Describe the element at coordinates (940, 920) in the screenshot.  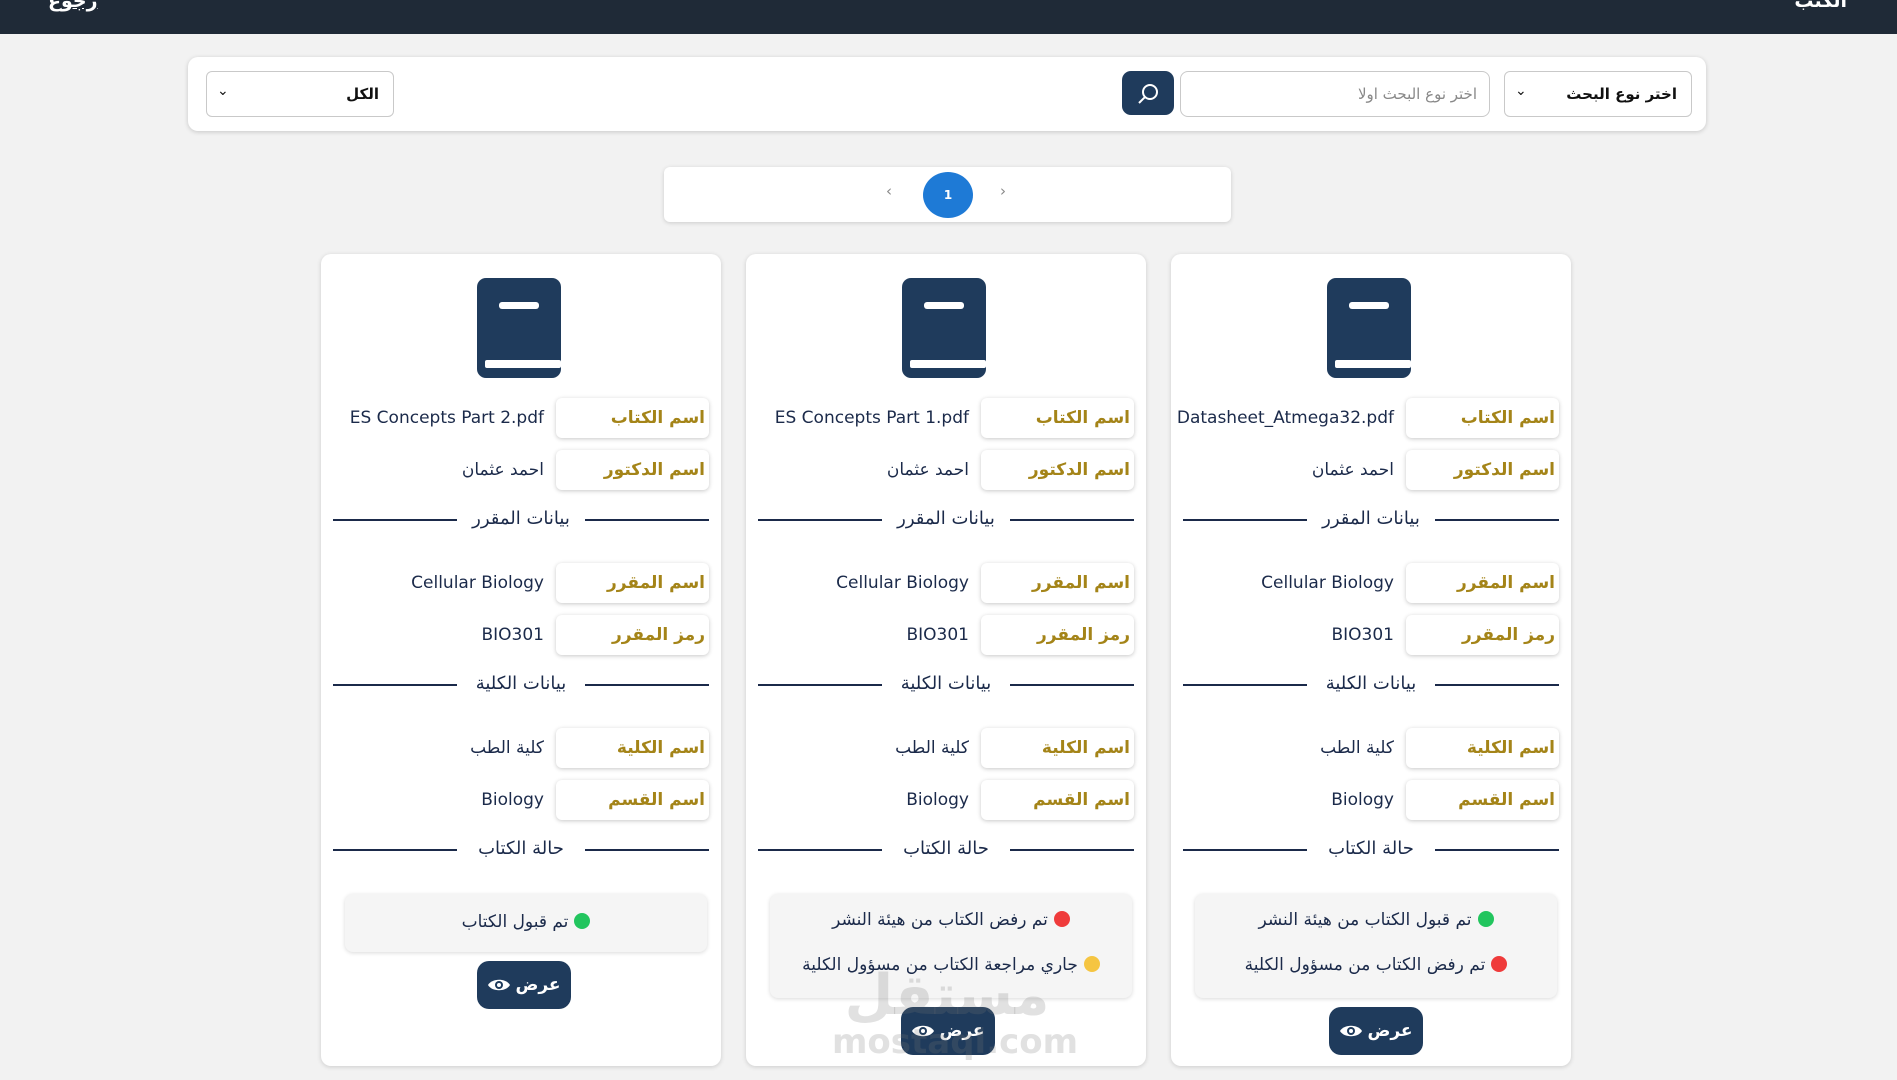
I see `status-text: تم رفض الكتاب من هيئة النشر` at that location.